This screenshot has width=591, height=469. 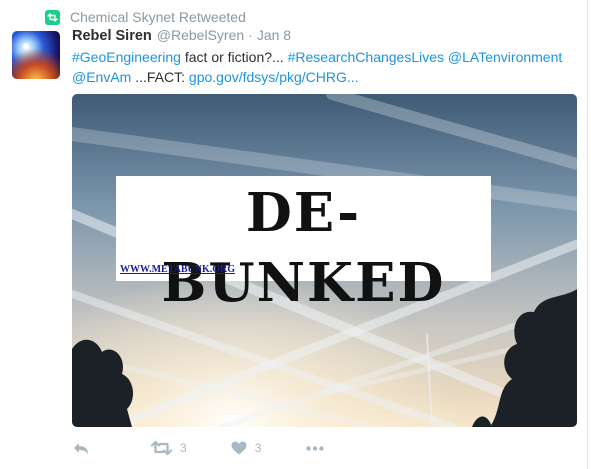 What do you see at coordinates (587, 234) in the screenshot?
I see `timeline-divider` at bounding box center [587, 234].